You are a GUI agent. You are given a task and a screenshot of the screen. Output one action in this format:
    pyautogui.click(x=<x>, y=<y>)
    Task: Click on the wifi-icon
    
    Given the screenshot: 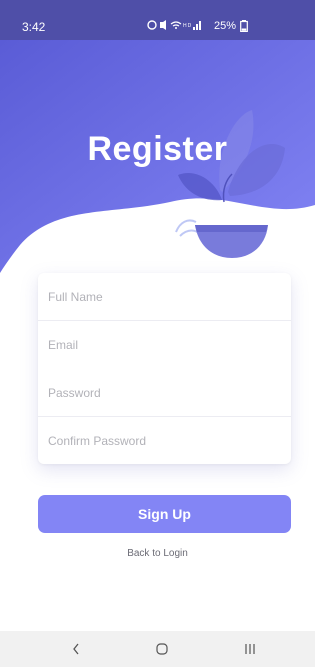 What is the action you would take?
    pyautogui.click(x=176, y=24)
    